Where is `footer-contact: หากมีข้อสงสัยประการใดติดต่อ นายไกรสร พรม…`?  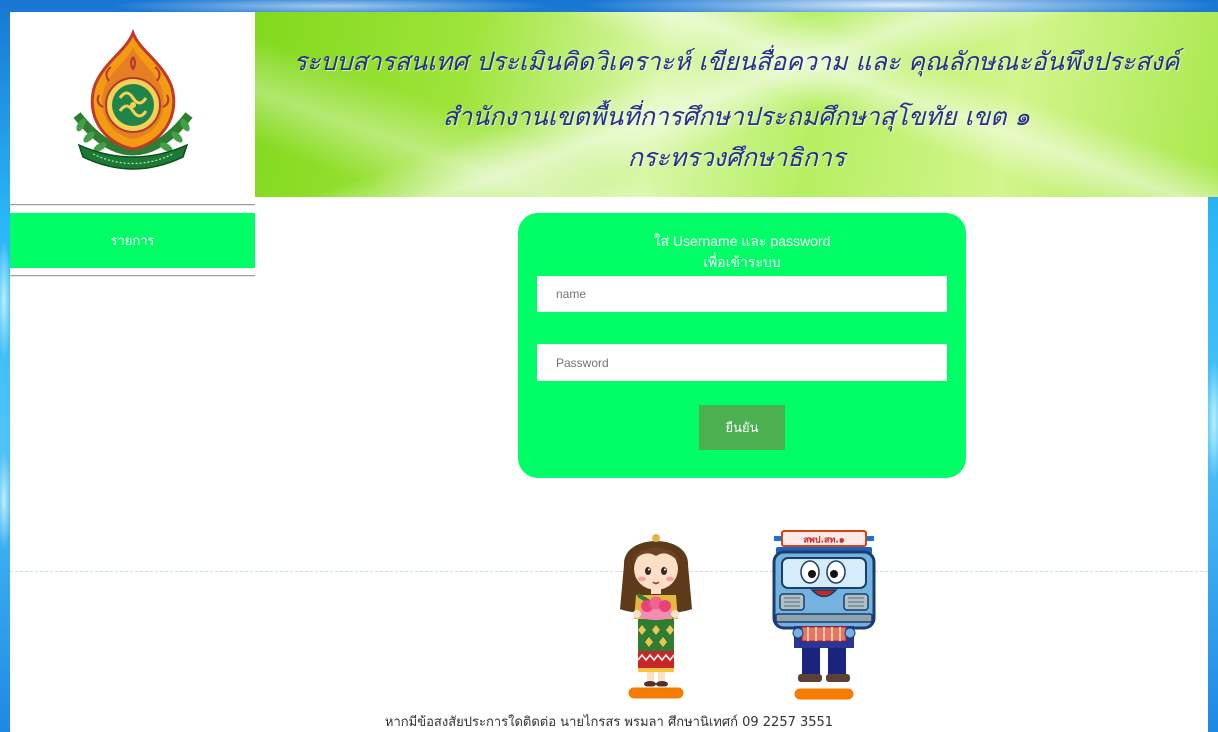 footer-contact: หากมีข้อสงสัยประการใดติดต่อ นายไกรสร พรม… is located at coordinates (609, 722).